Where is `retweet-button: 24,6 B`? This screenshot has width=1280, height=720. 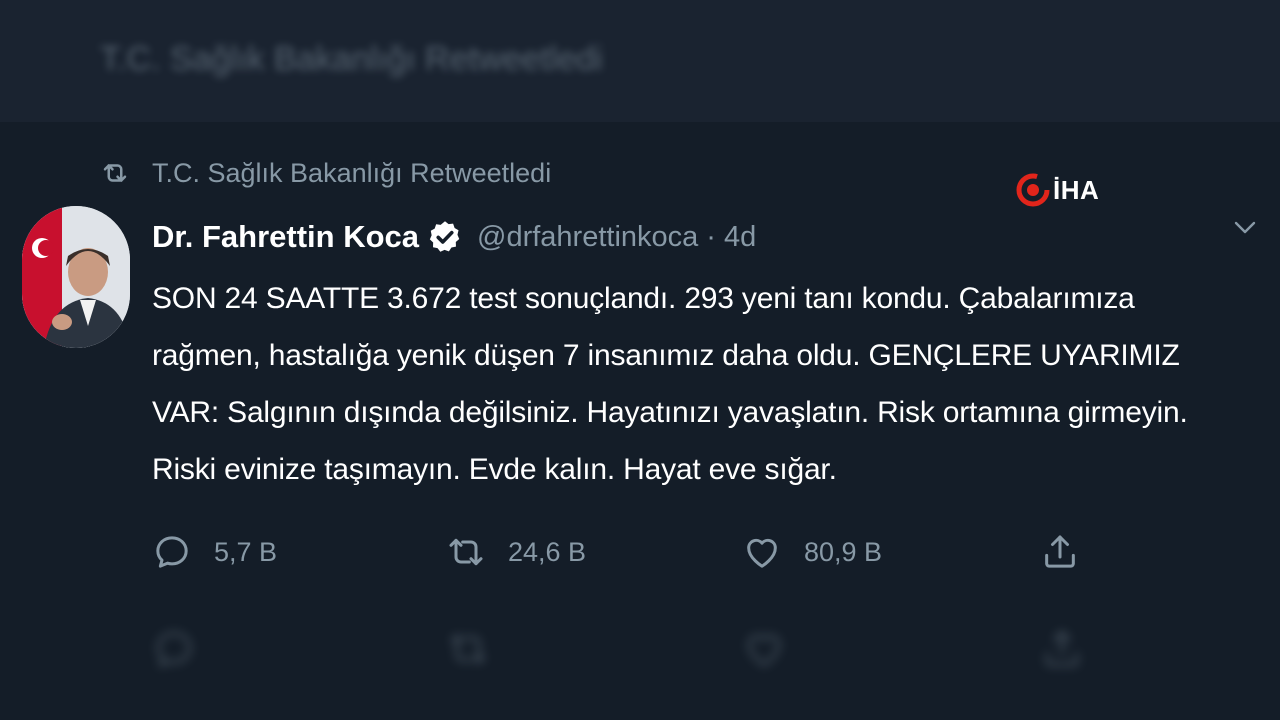
retweet-button: 24,6 B is located at coordinates (516, 552).